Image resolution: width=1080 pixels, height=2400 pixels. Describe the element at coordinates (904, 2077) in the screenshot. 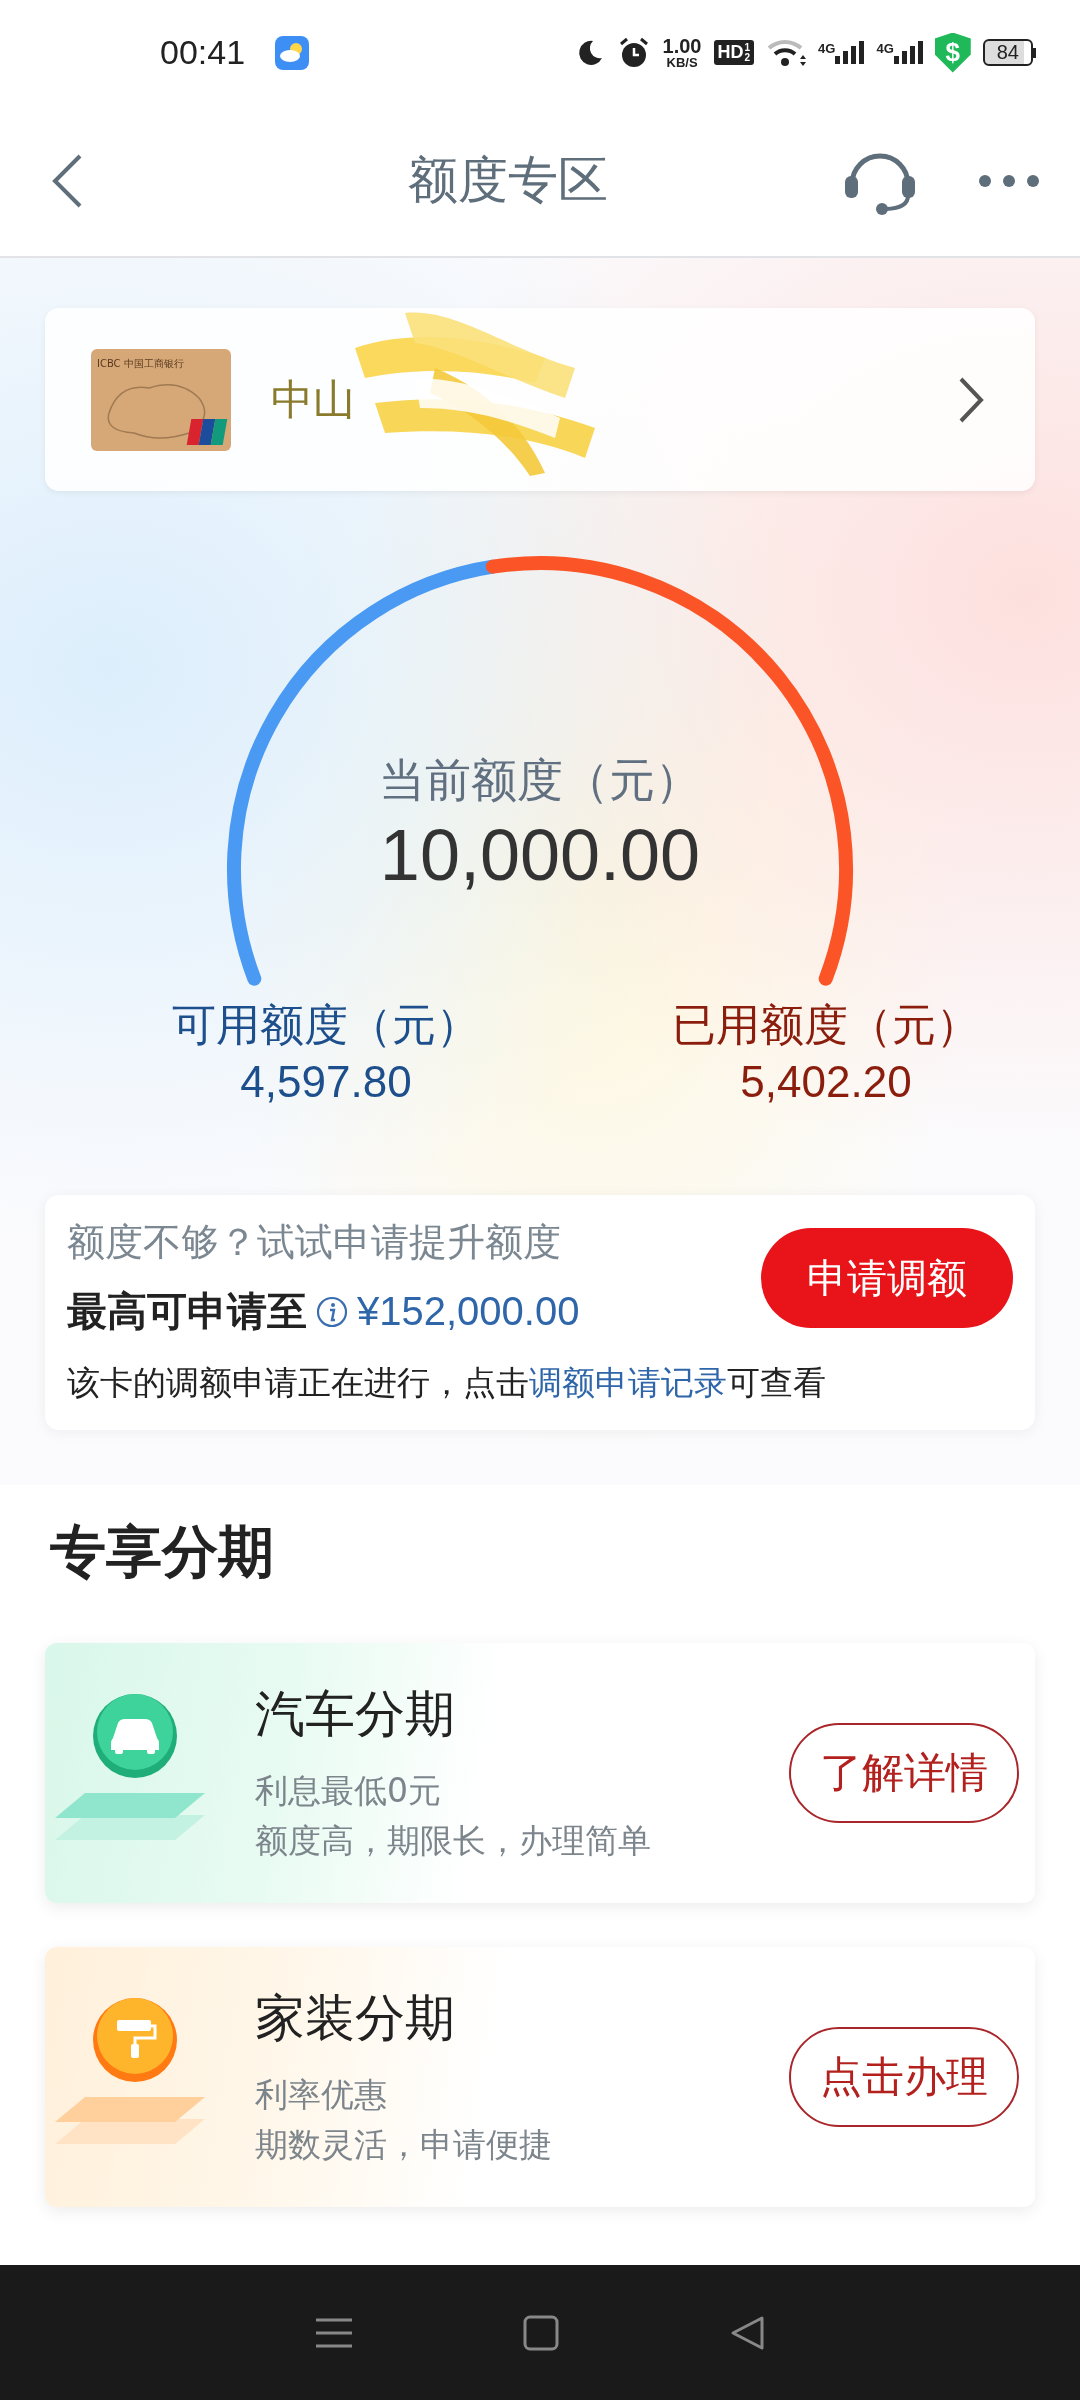

I see `installment-button: 点击办理` at that location.